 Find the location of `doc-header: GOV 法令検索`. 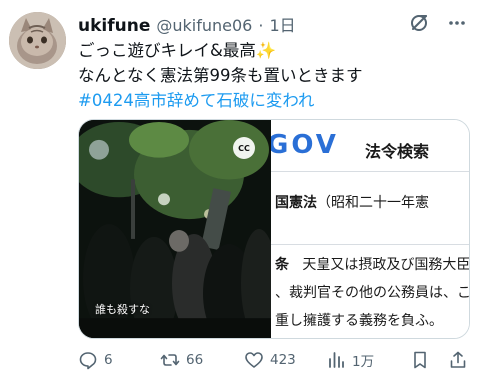

doc-header: GOV 法令検索 is located at coordinates (370, 146).